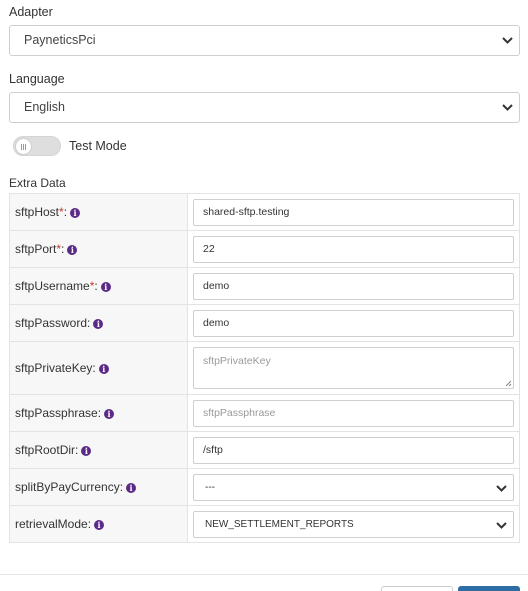 The height and width of the screenshot is (591, 528). Describe the element at coordinates (264, 107) in the screenshot. I see `language-select: English` at that location.